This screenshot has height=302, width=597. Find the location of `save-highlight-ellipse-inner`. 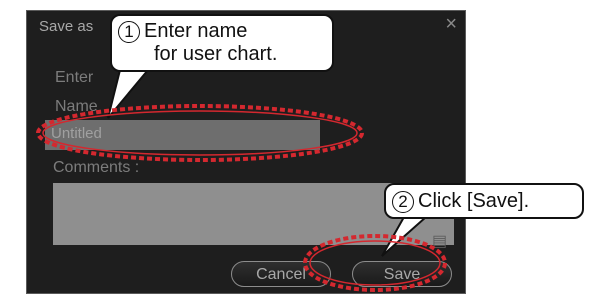

save-highlight-ellipse-inner is located at coordinates (375, 263).